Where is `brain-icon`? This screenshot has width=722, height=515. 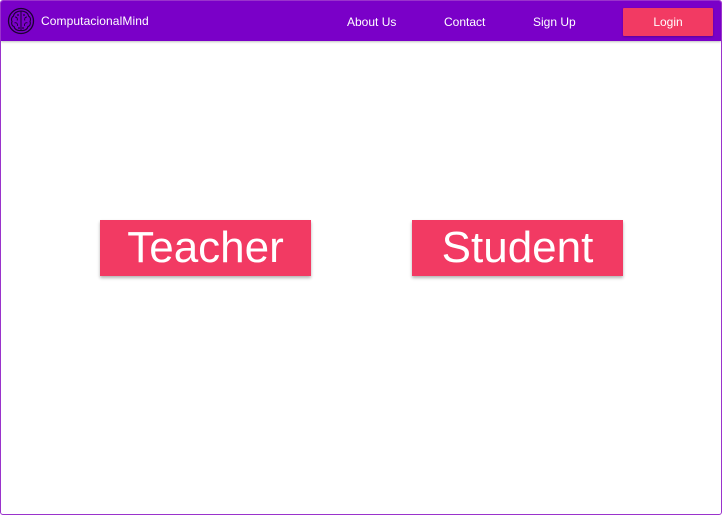 brain-icon is located at coordinates (21, 21).